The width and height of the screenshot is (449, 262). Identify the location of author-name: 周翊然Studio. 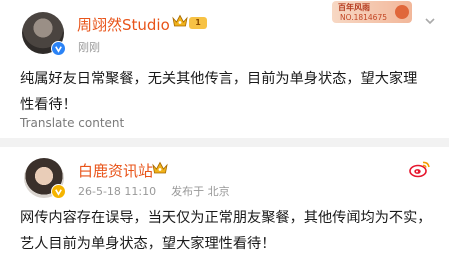
(123, 24).